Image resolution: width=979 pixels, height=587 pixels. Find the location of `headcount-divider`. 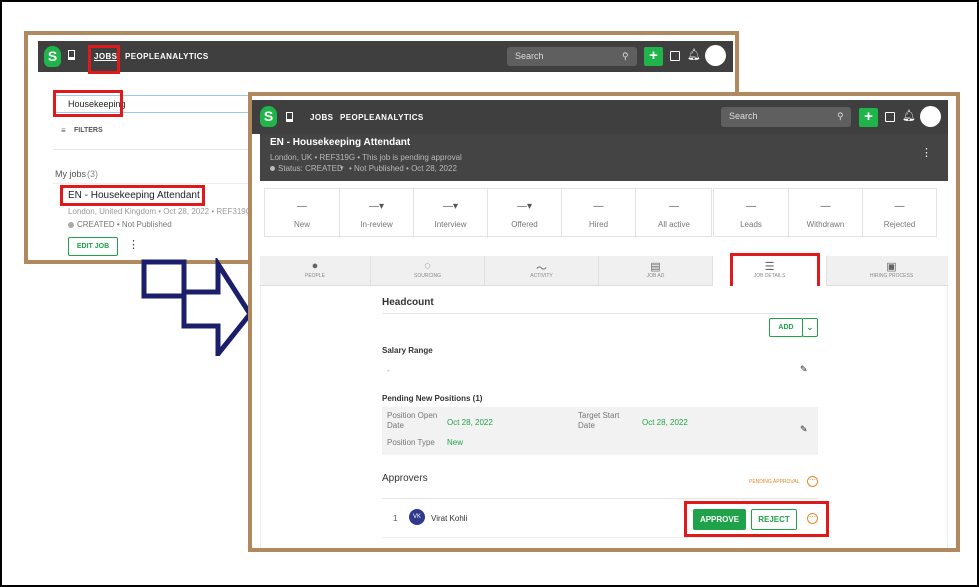

headcount-divider is located at coordinates (600, 313).